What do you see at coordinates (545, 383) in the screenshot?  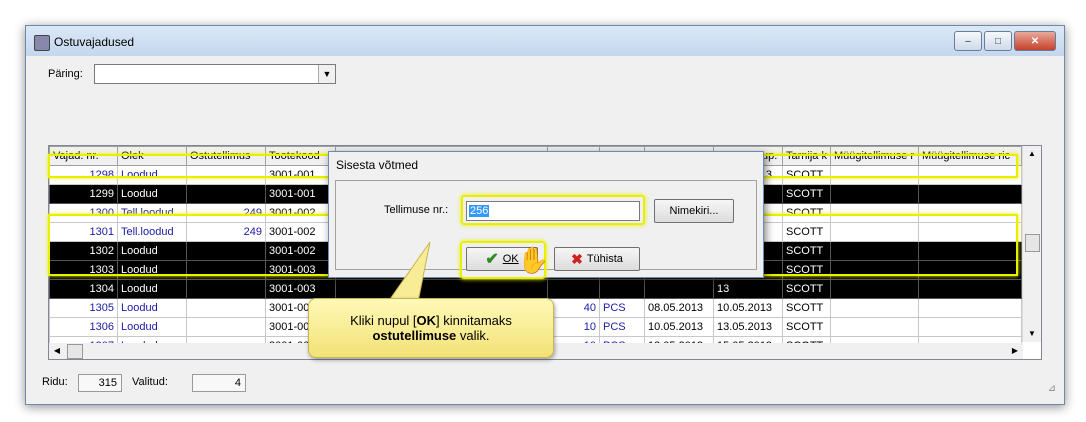 I see `status-bar: Ridu: 315 Valitud: 4 ⊿` at bounding box center [545, 383].